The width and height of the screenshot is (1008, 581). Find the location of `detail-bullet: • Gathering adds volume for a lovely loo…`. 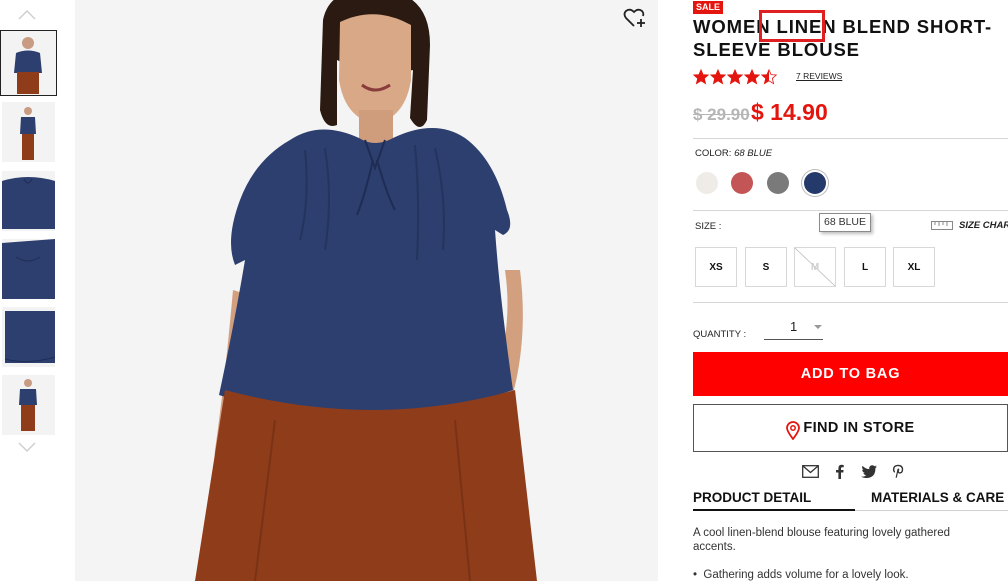

detail-bullet: • Gathering adds volume for a lovely loo… is located at coordinates (801, 575).